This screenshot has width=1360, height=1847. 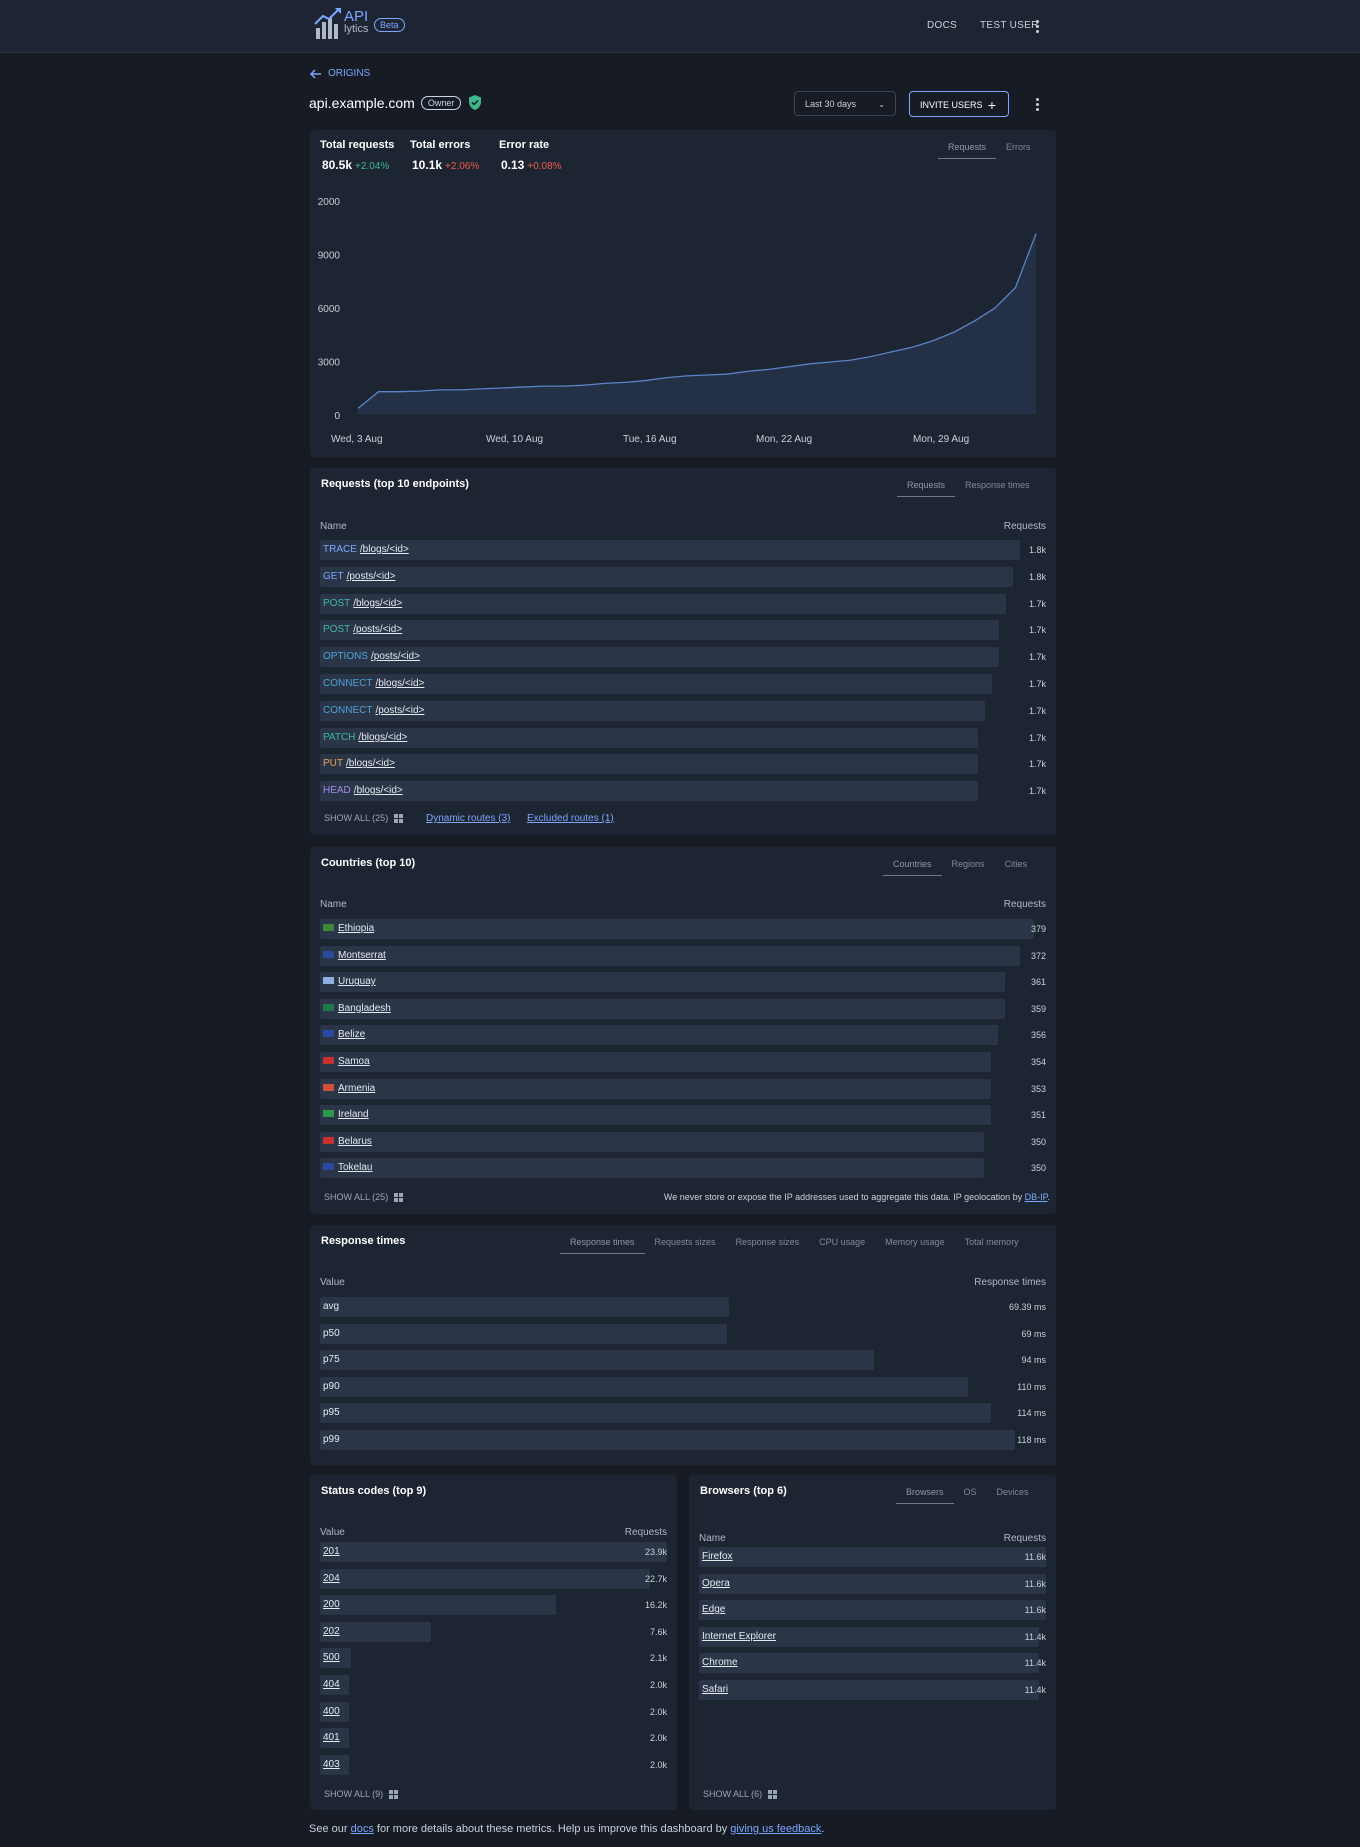 I want to click on country-link: Tokelau, so click(x=347, y=1167).